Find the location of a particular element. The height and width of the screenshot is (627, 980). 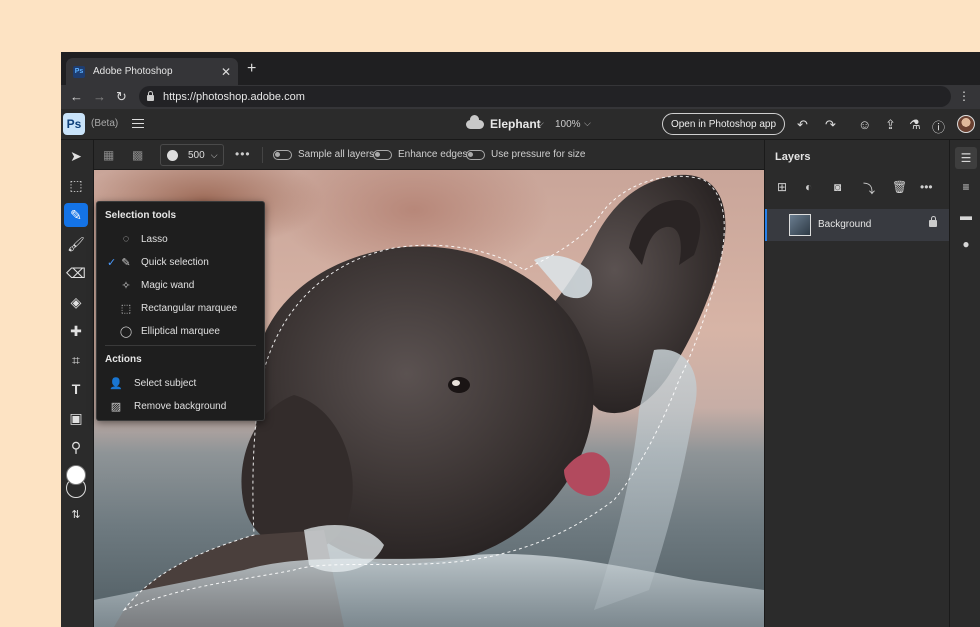

elliptical-marquee-item: ◯ Elliptical marquee is located at coordinates (180, 331).